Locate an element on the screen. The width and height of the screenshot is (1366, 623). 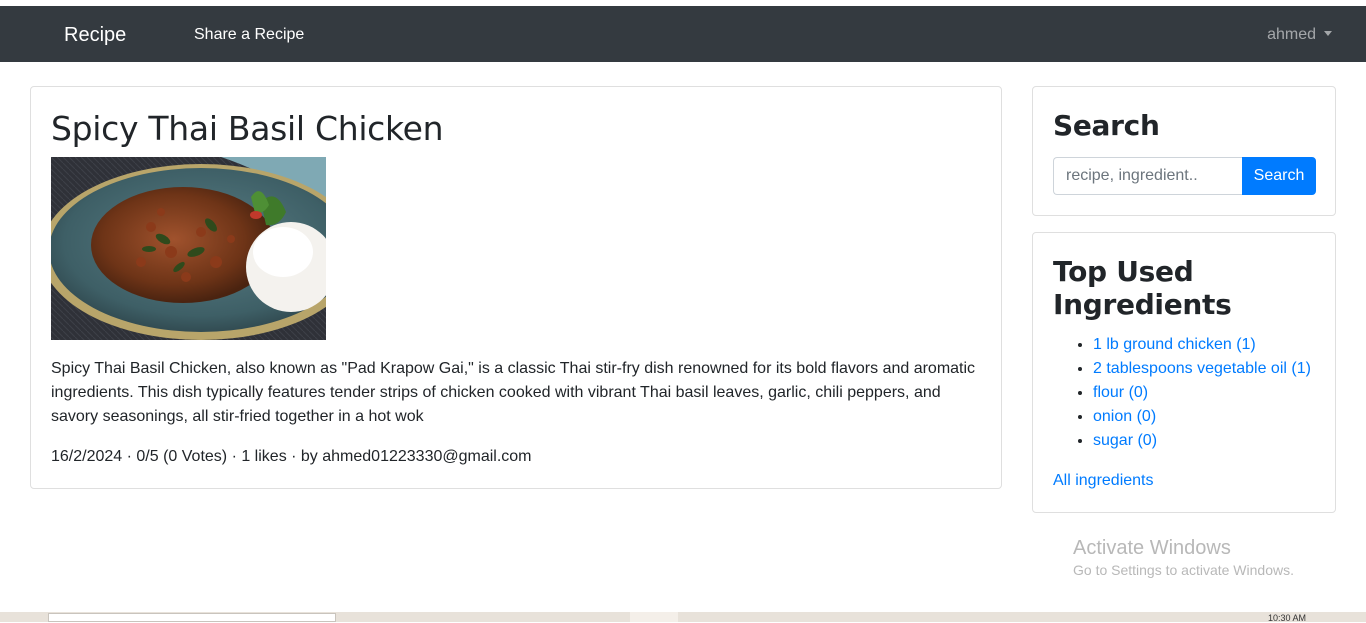
recipe-title: Spicy Thai Basil Chicken is located at coordinates (247, 128).